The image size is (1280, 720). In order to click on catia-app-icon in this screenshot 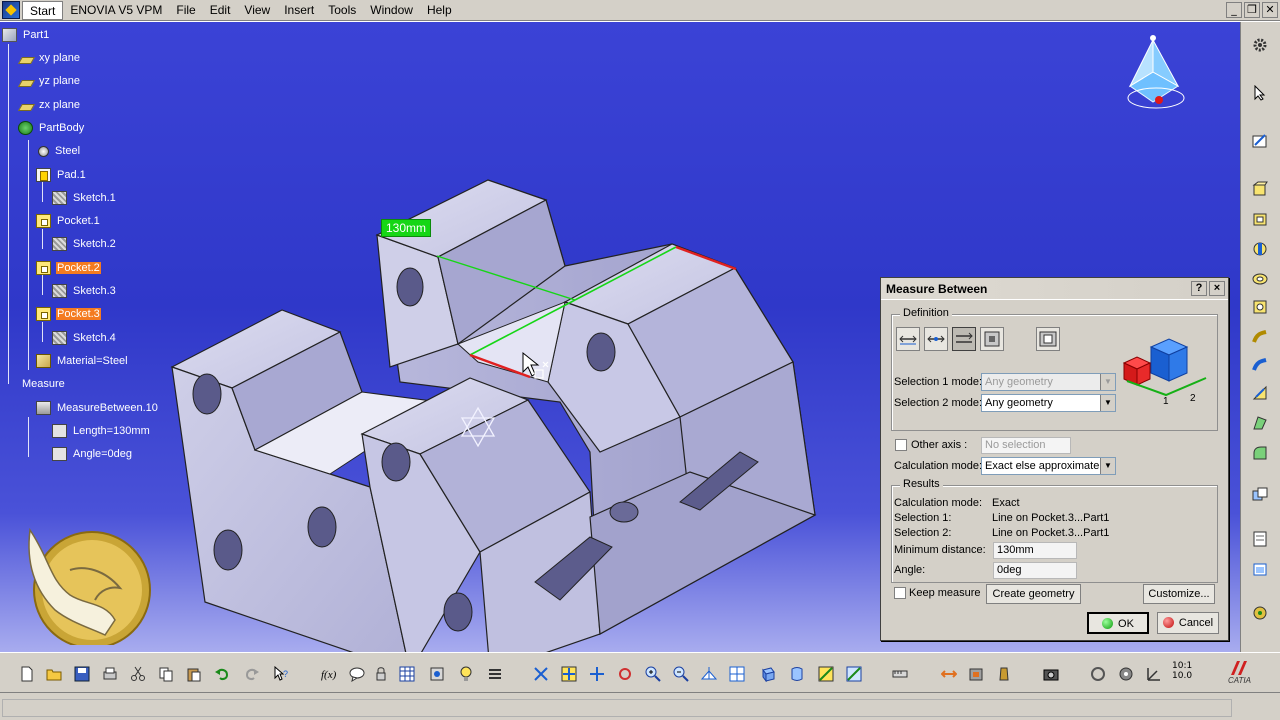, I will do `click(11, 10)`.